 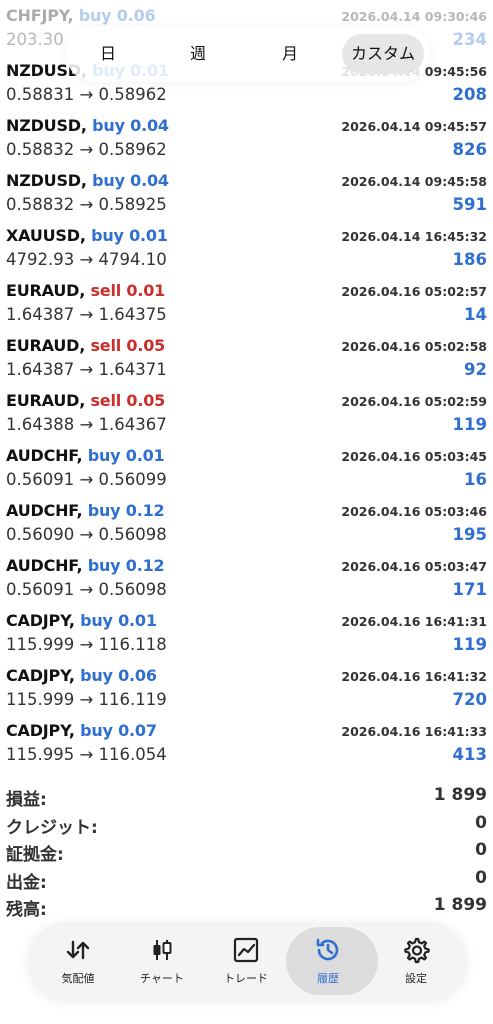 I want to click on trade-profit: 14, so click(x=475, y=314).